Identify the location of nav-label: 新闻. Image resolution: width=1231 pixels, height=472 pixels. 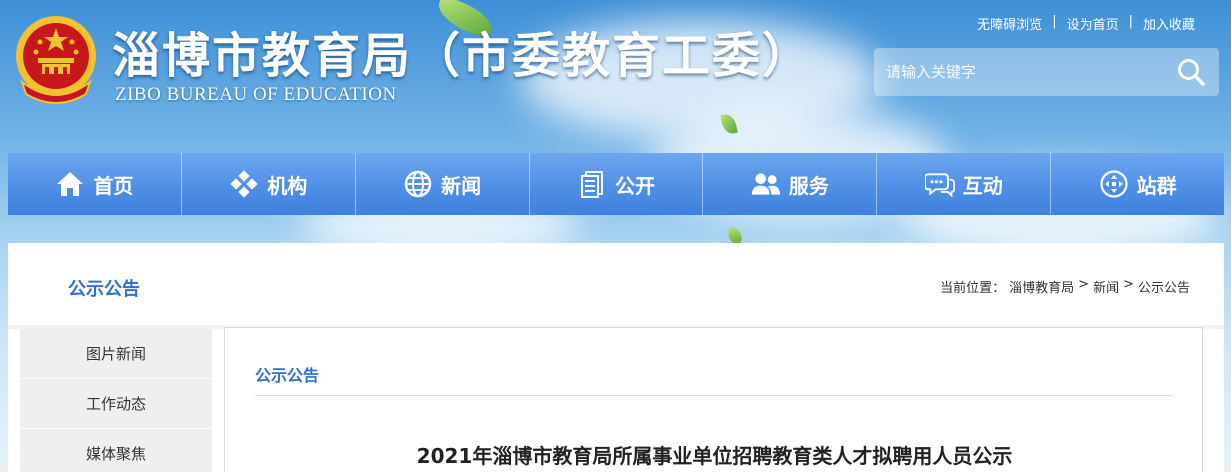
(461, 185).